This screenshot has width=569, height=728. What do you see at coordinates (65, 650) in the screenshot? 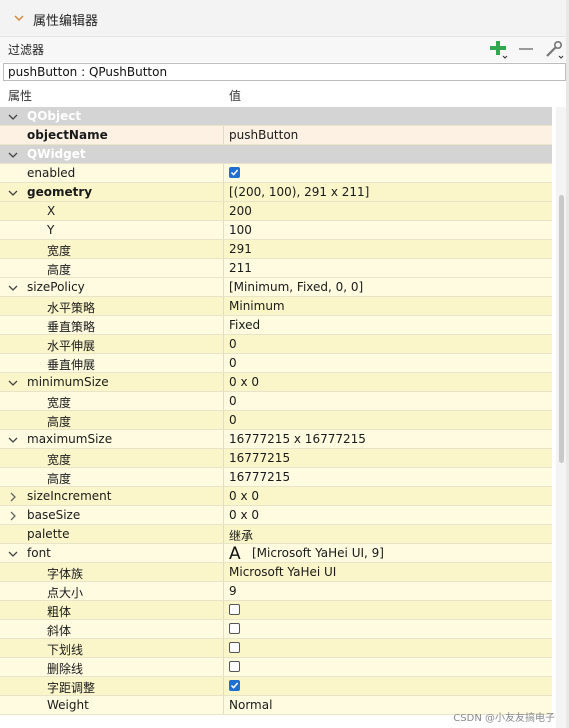
I see `property-name: 下划线` at bounding box center [65, 650].